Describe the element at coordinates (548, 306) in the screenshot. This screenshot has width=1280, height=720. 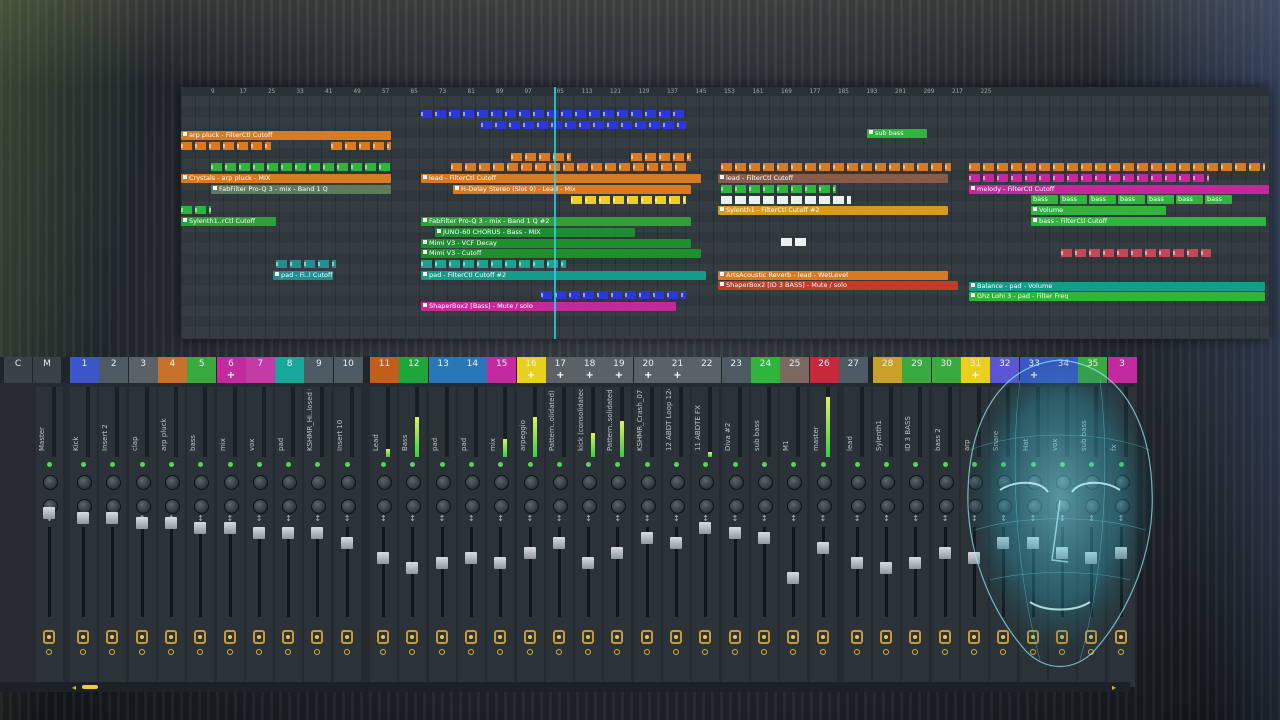
I see `automation-clip: ShaperBox2 [Bass] - Mute / solo` at that location.